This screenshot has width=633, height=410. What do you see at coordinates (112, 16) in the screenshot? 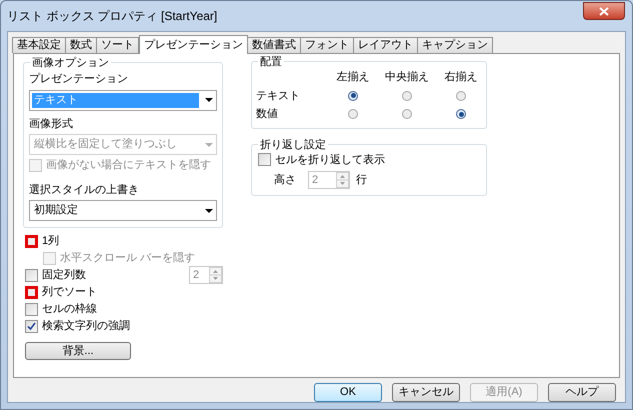
I see `window-title: リスト ボックス プロパティ [StartYear]` at bounding box center [112, 16].